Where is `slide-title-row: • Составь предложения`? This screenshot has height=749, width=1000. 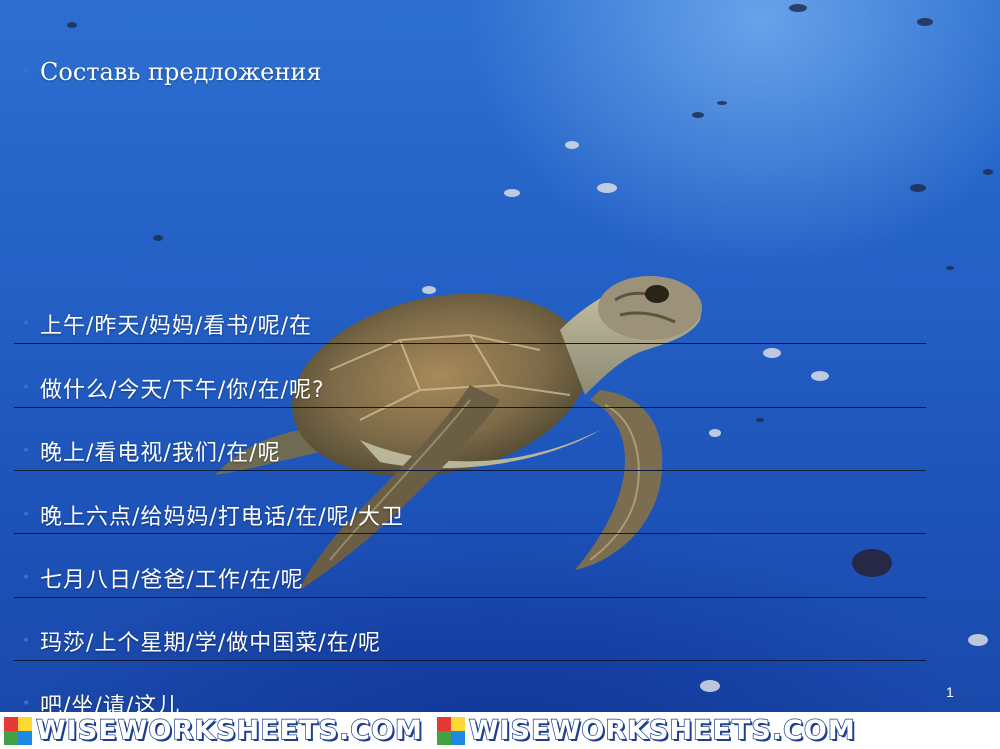 slide-title-row: • Составь предложения is located at coordinates (172, 72).